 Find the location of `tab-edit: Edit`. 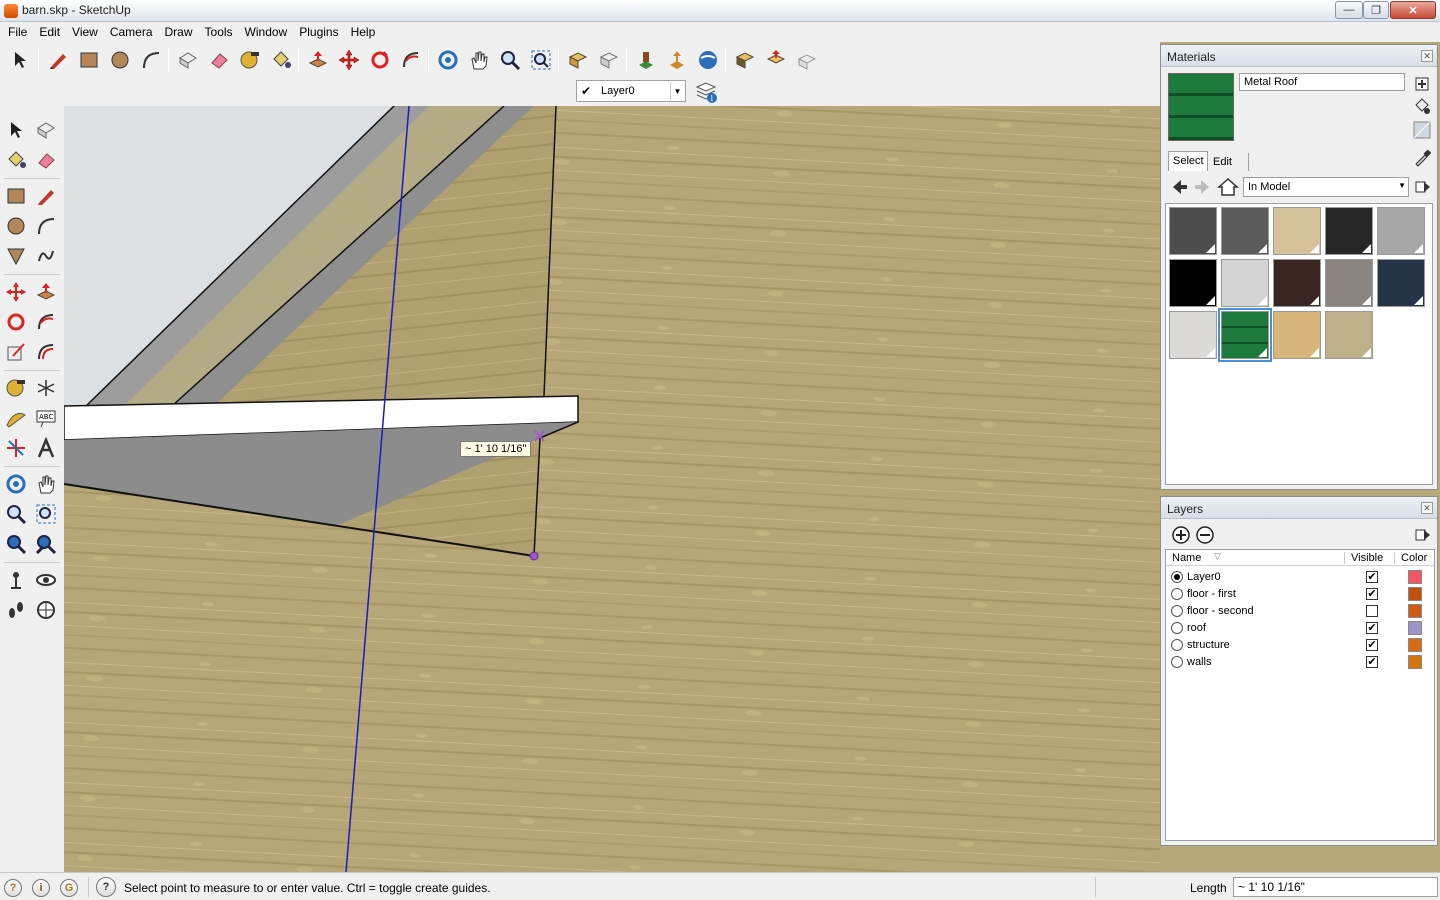

tab-edit: Edit is located at coordinates (1229, 162).